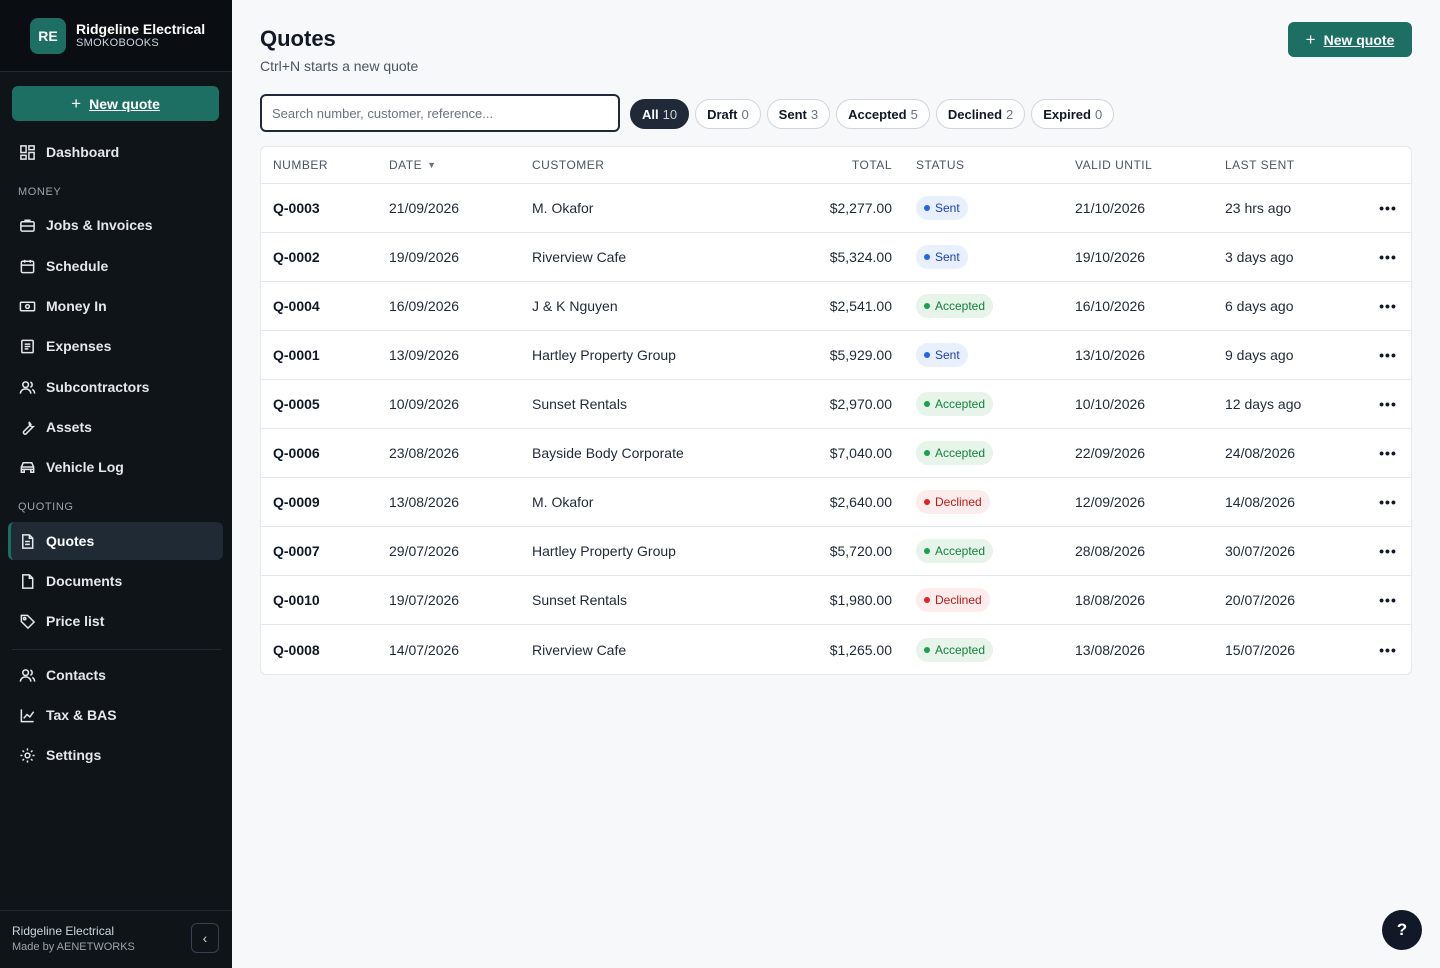 The width and height of the screenshot is (1440, 968). I want to click on quote-total: $2,277.00, so click(860, 208).